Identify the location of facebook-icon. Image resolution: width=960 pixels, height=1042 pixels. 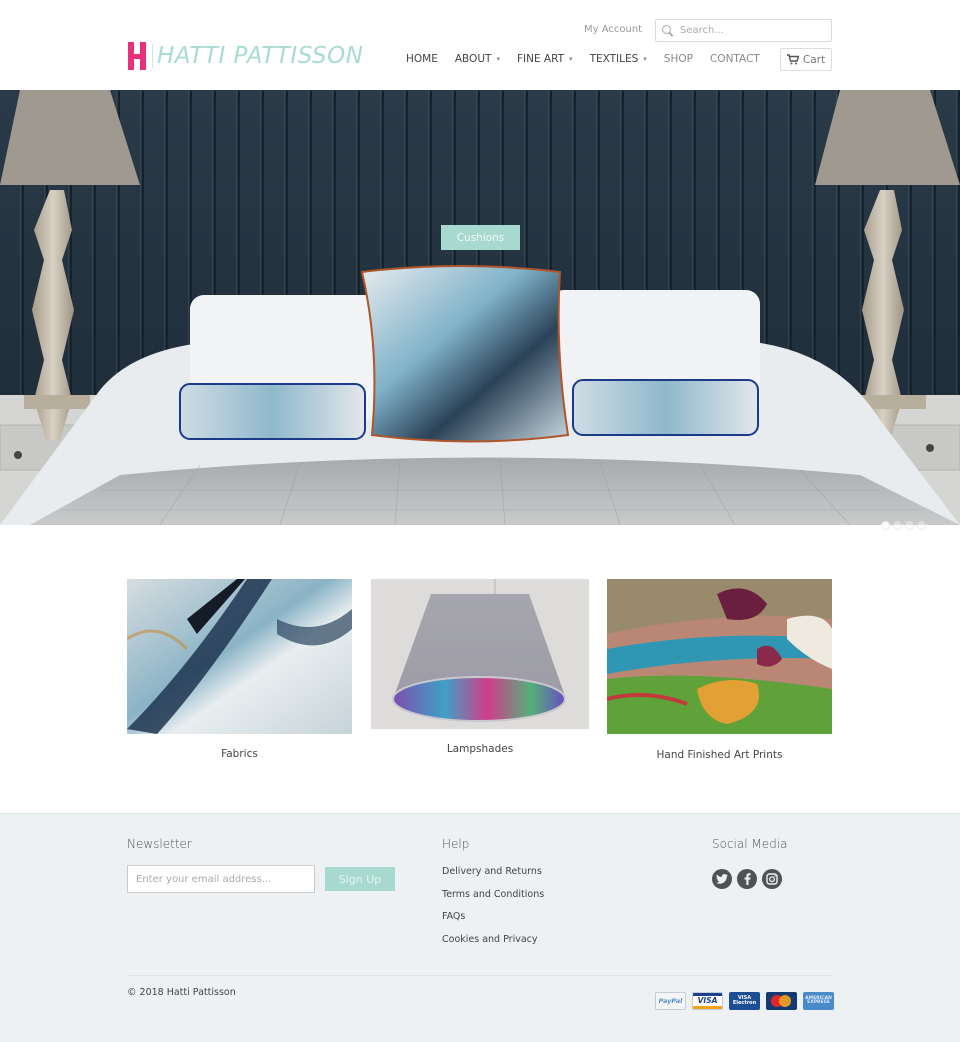
(747, 879).